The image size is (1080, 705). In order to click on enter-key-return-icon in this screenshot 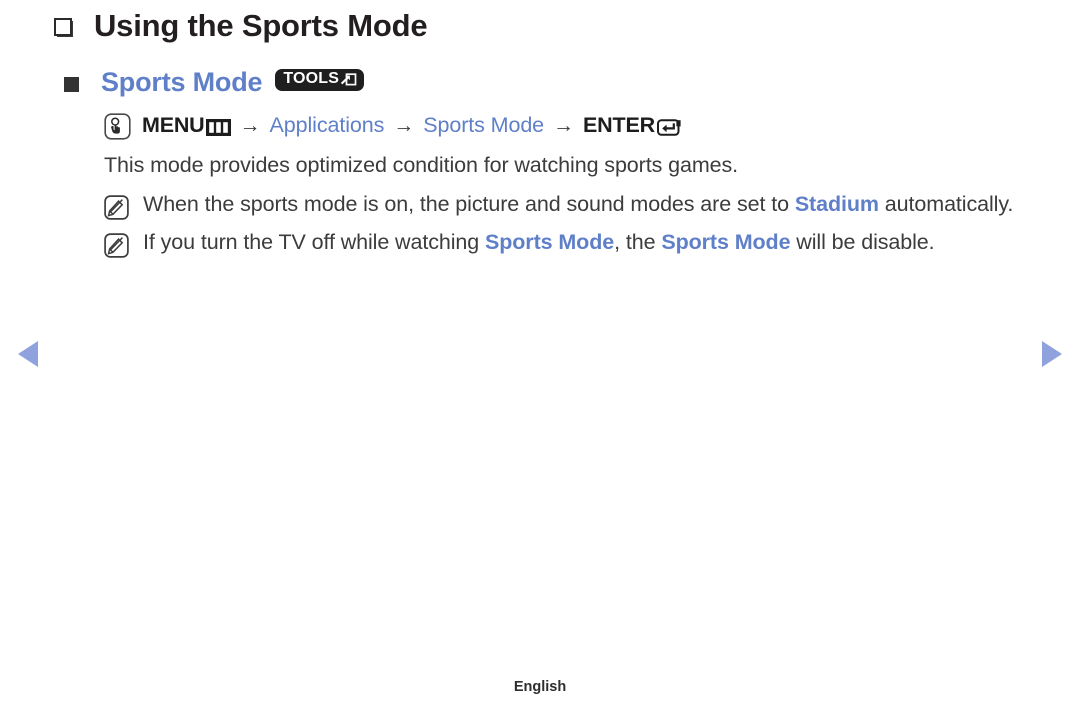, I will do `click(669, 127)`.